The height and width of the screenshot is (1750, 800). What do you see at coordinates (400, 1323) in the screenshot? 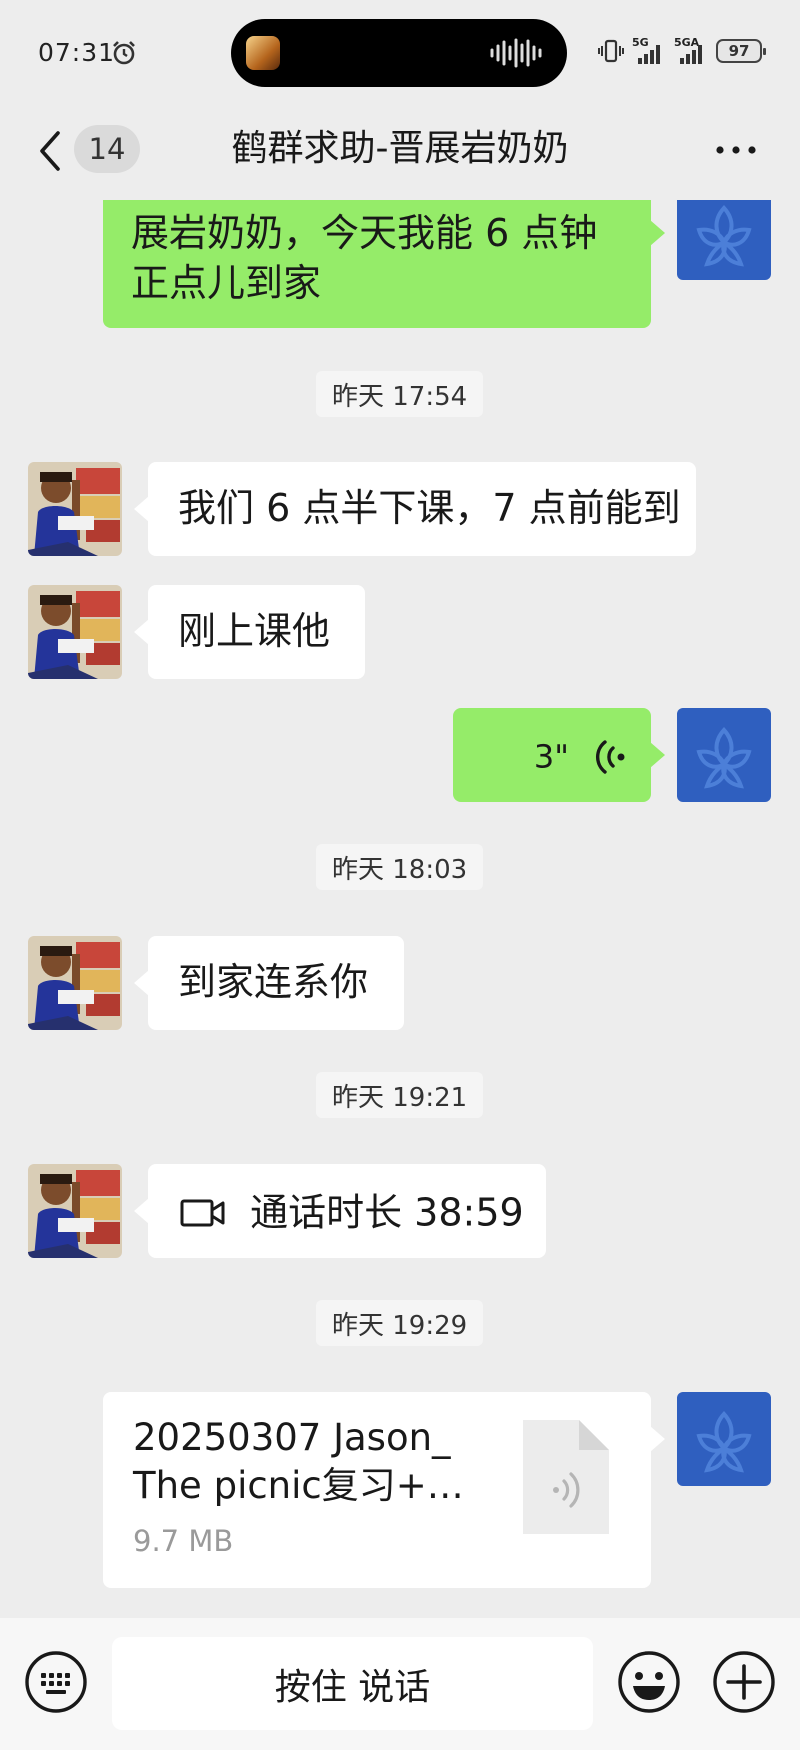
I see `timestamp: 昨天 19:29` at bounding box center [400, 1323].